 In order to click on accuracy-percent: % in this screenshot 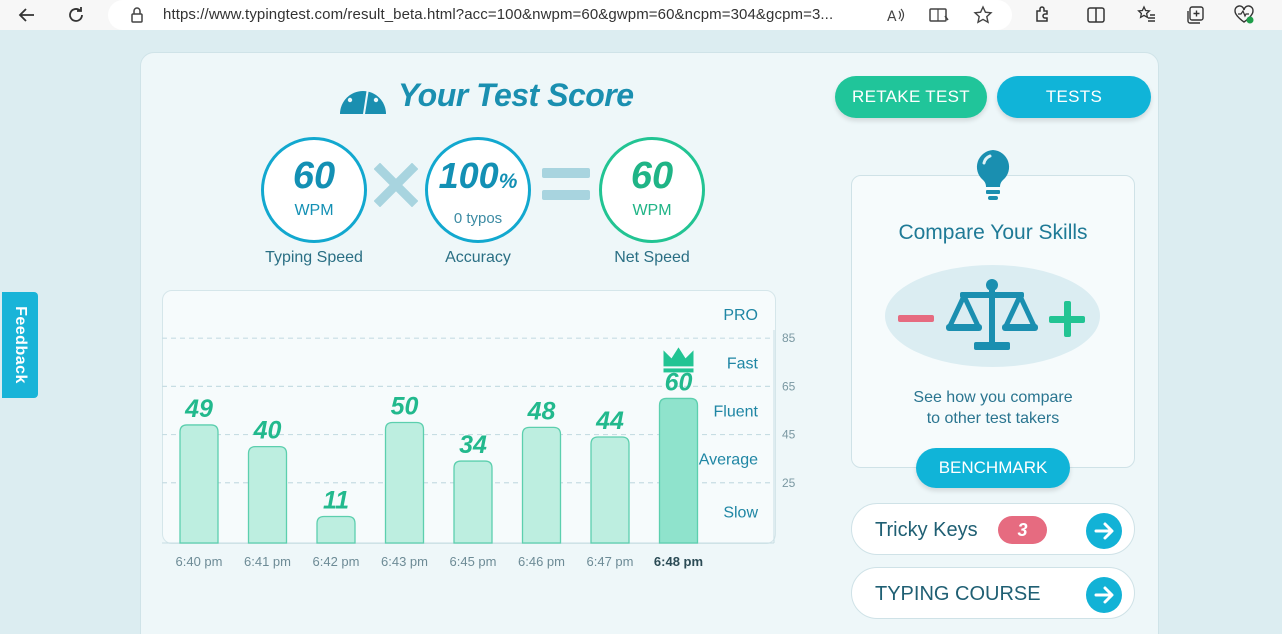, I will do `click(508, 181)`.